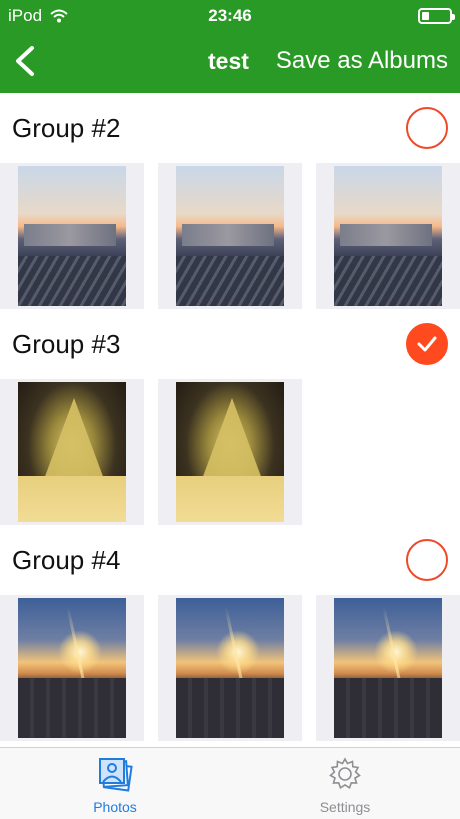  I want to click on chevron-left-icon, so click(25, 61).